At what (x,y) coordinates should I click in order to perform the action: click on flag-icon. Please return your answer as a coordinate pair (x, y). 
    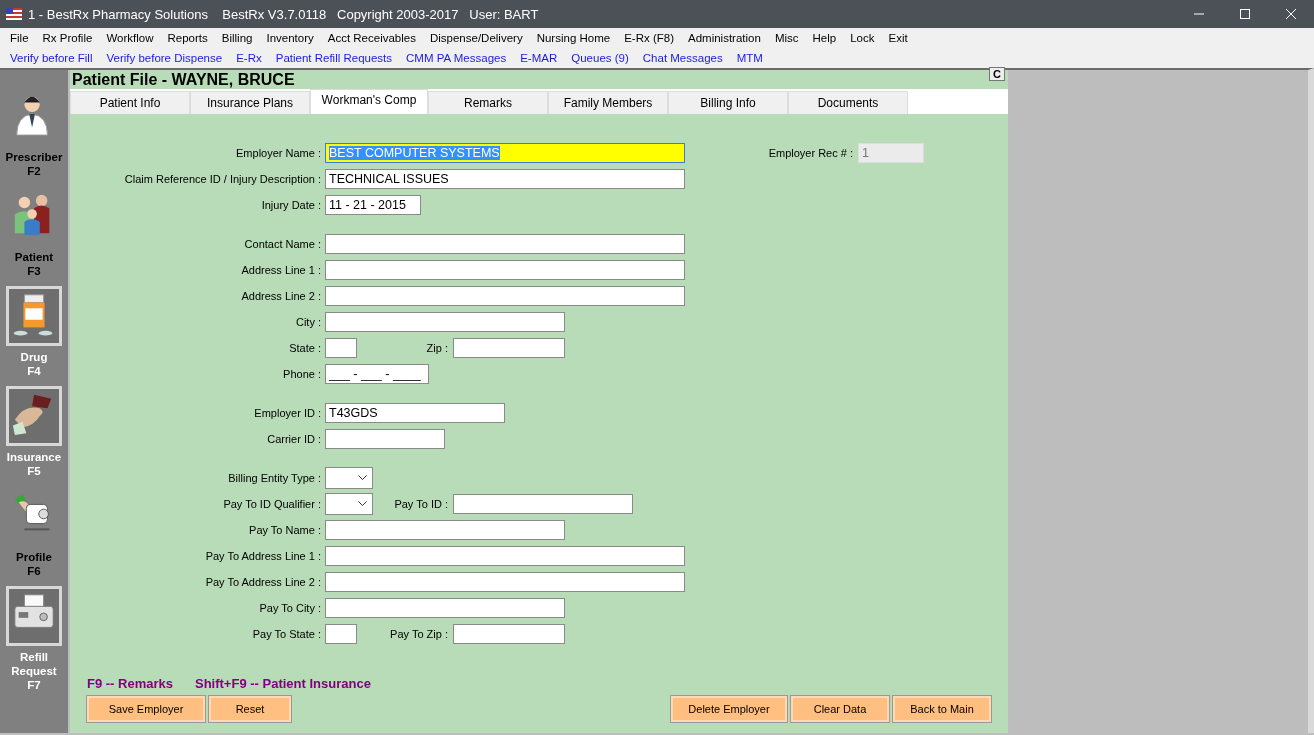
    Looking at the image, I should click on (14, 14).